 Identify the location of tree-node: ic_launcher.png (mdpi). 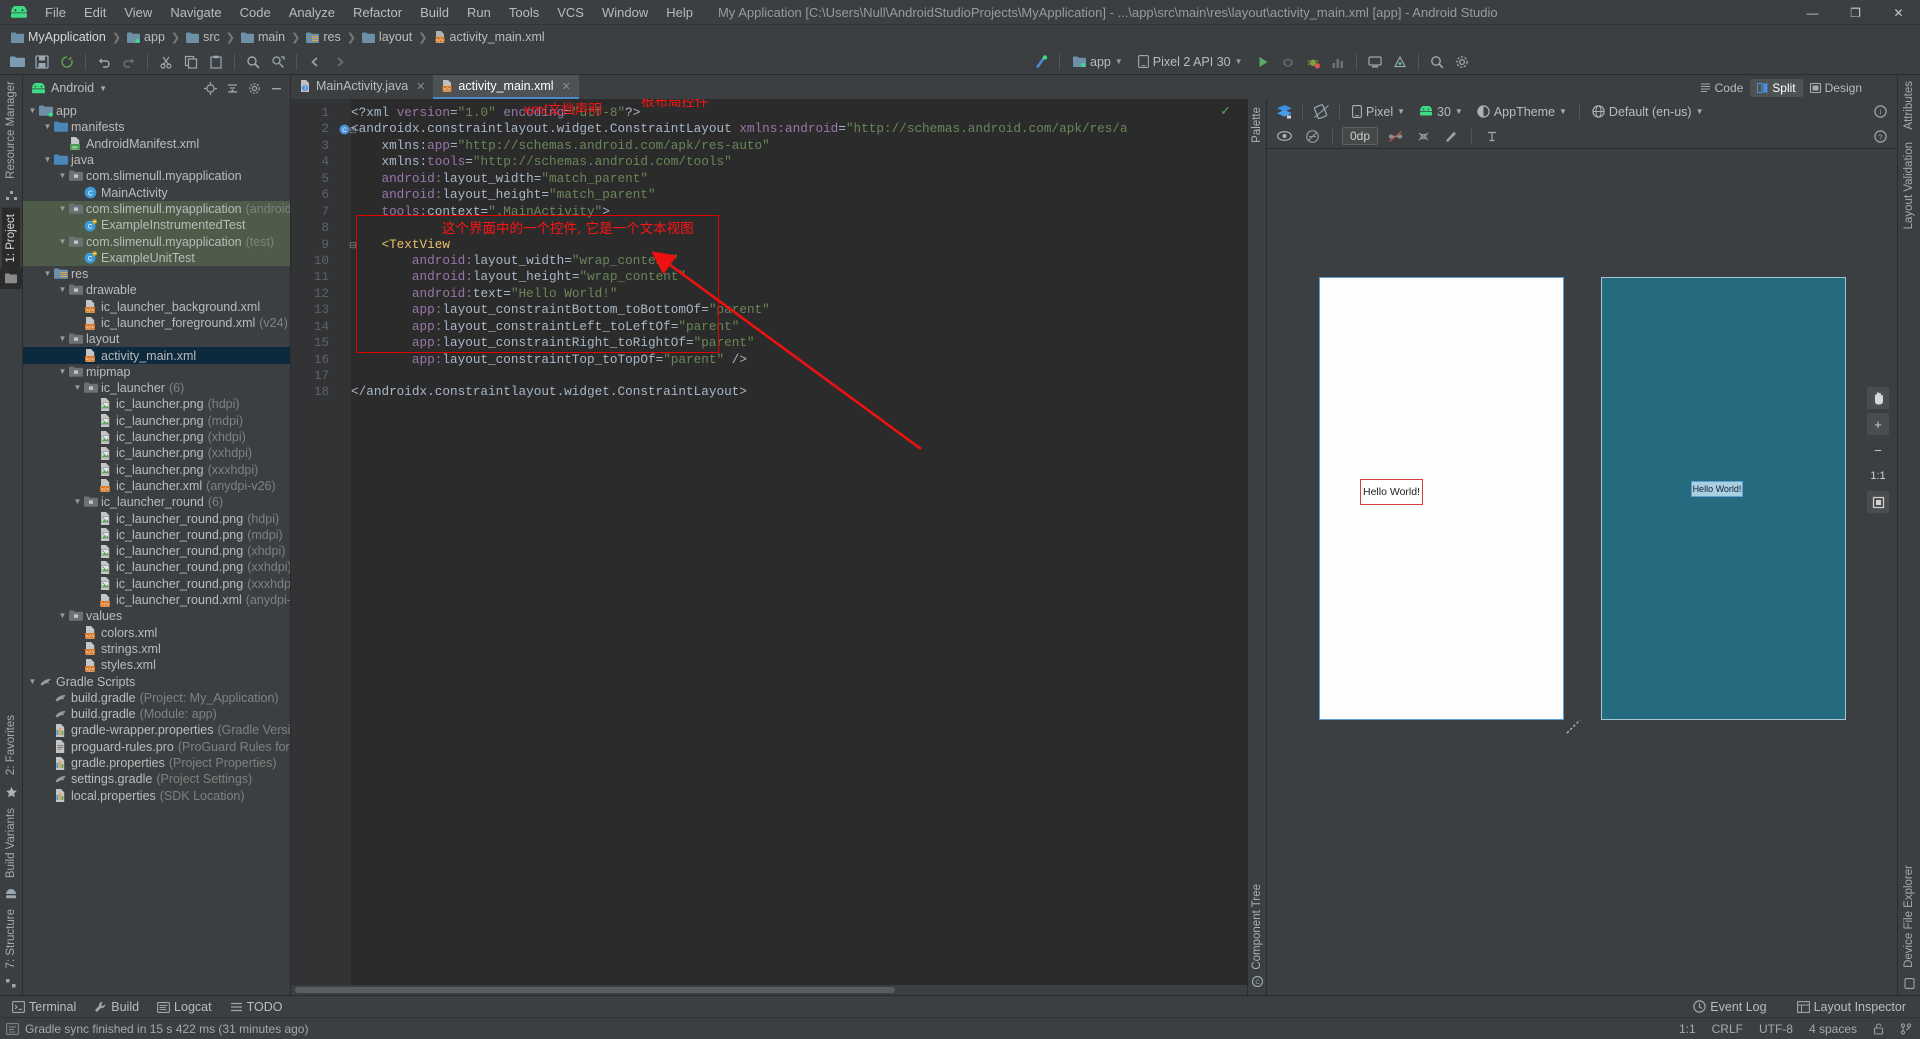
(156, 421).